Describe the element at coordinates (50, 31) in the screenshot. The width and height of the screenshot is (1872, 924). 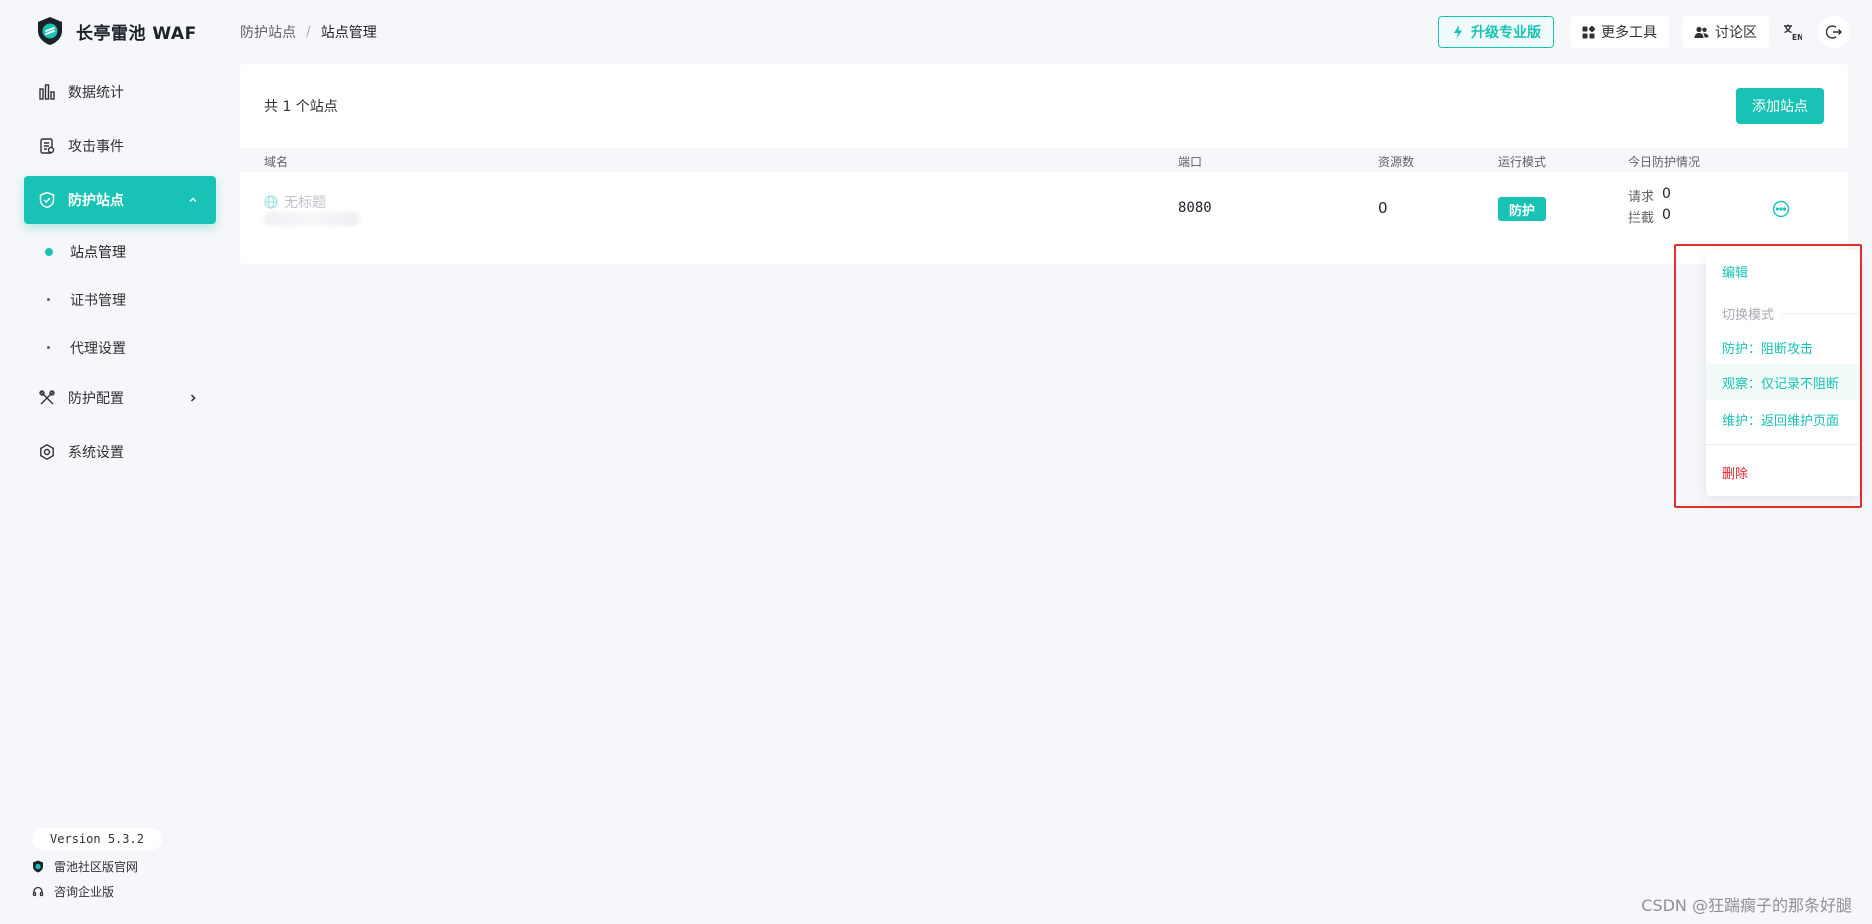
I see `logo-shield-icon` at that location.